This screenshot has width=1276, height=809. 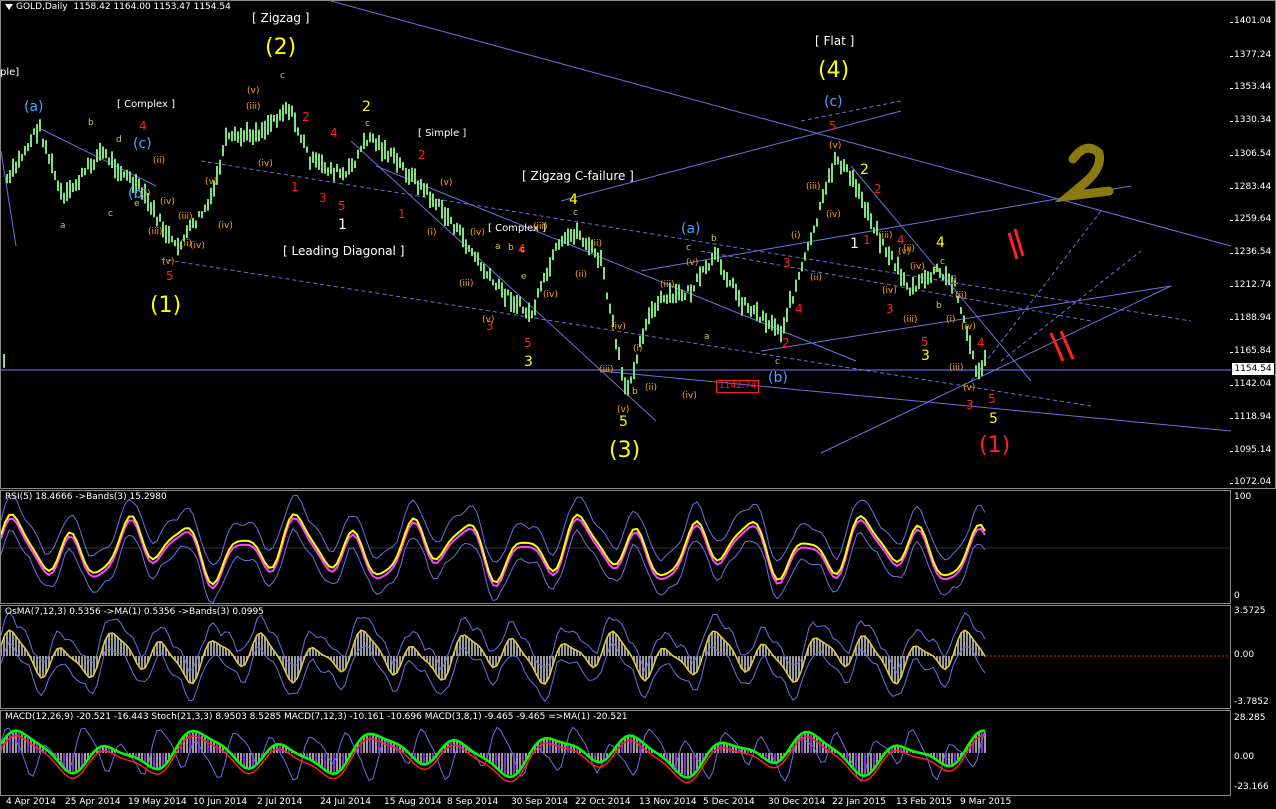 I want to click on rsi-canvas, so click(x=615, y=548).